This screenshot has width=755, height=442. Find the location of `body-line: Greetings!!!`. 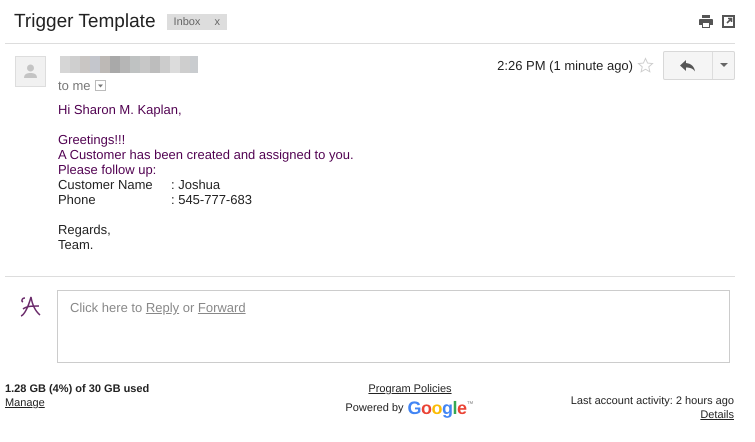

body-line: Greetings!!! is located at coordinates (92, 139).